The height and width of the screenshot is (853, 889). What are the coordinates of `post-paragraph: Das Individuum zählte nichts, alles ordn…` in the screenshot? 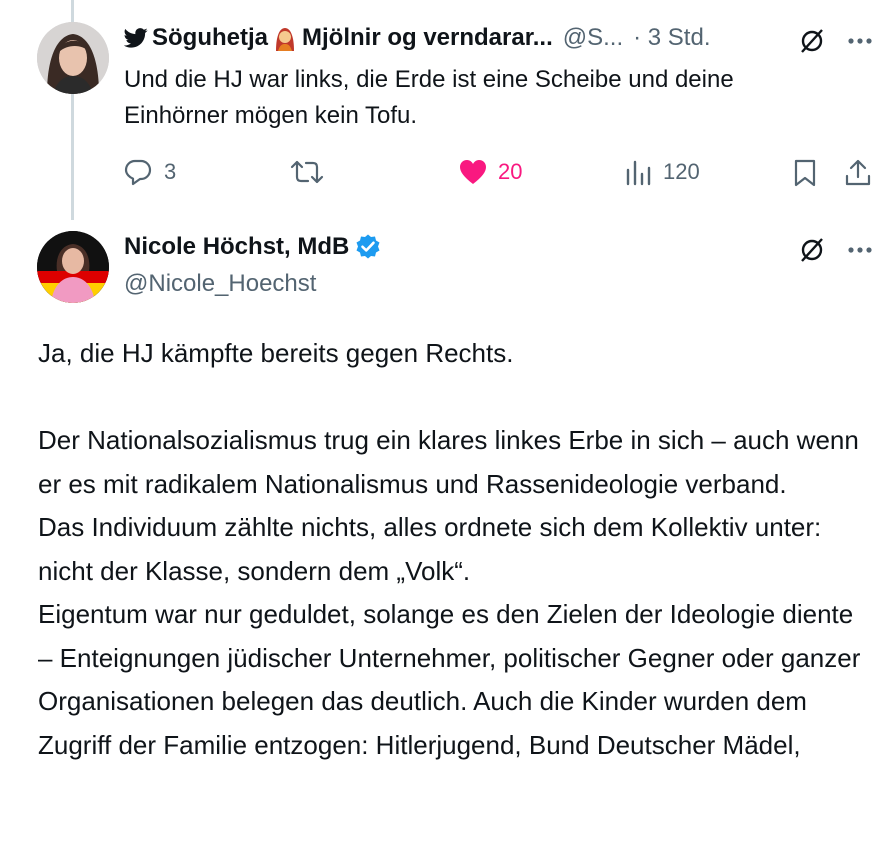 It's located at (430, 549).